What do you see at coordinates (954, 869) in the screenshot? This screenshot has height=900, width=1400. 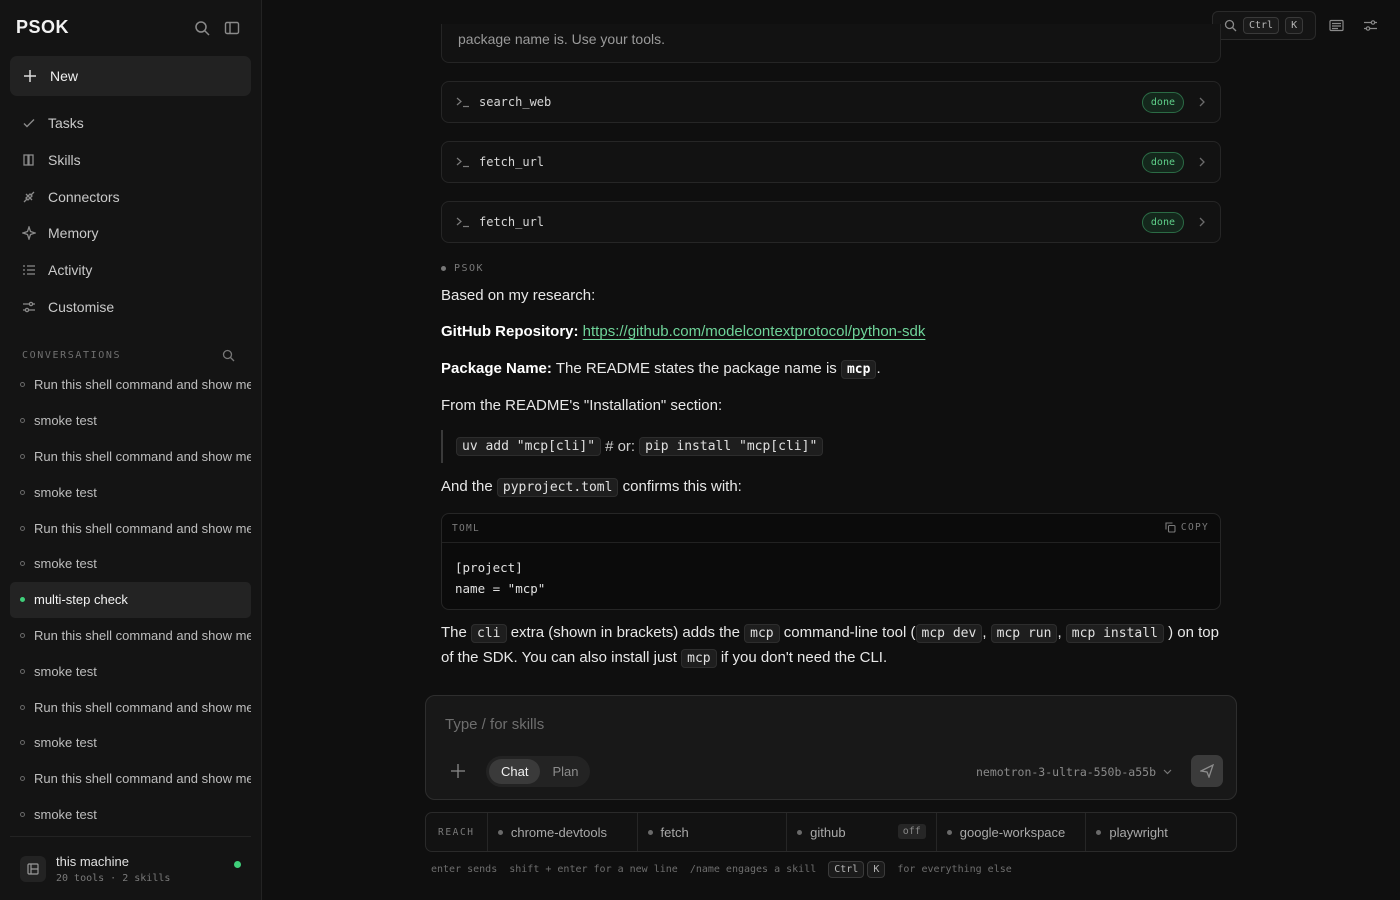 I see `hint-text: for everything else` at bounding box center [954, 869].